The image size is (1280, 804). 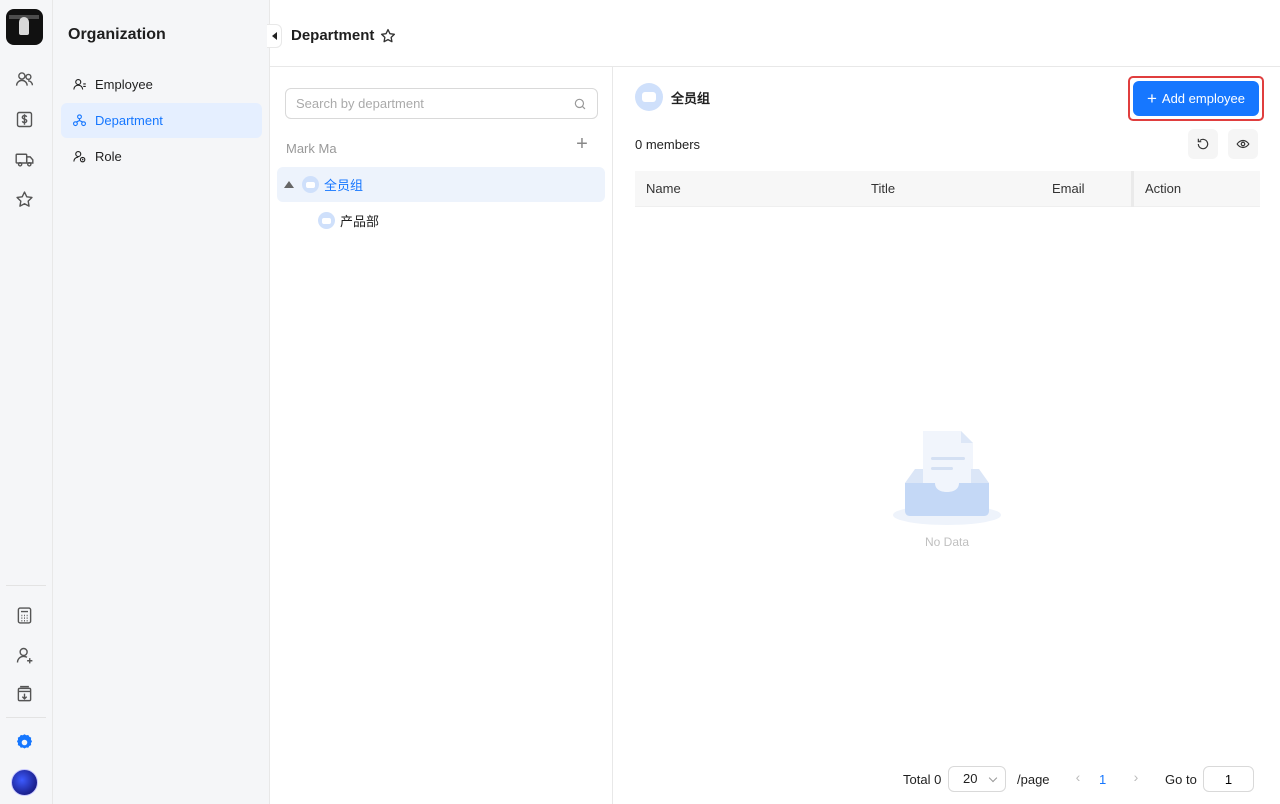 I want to click on employee-icon, so click(x=79, y=84).